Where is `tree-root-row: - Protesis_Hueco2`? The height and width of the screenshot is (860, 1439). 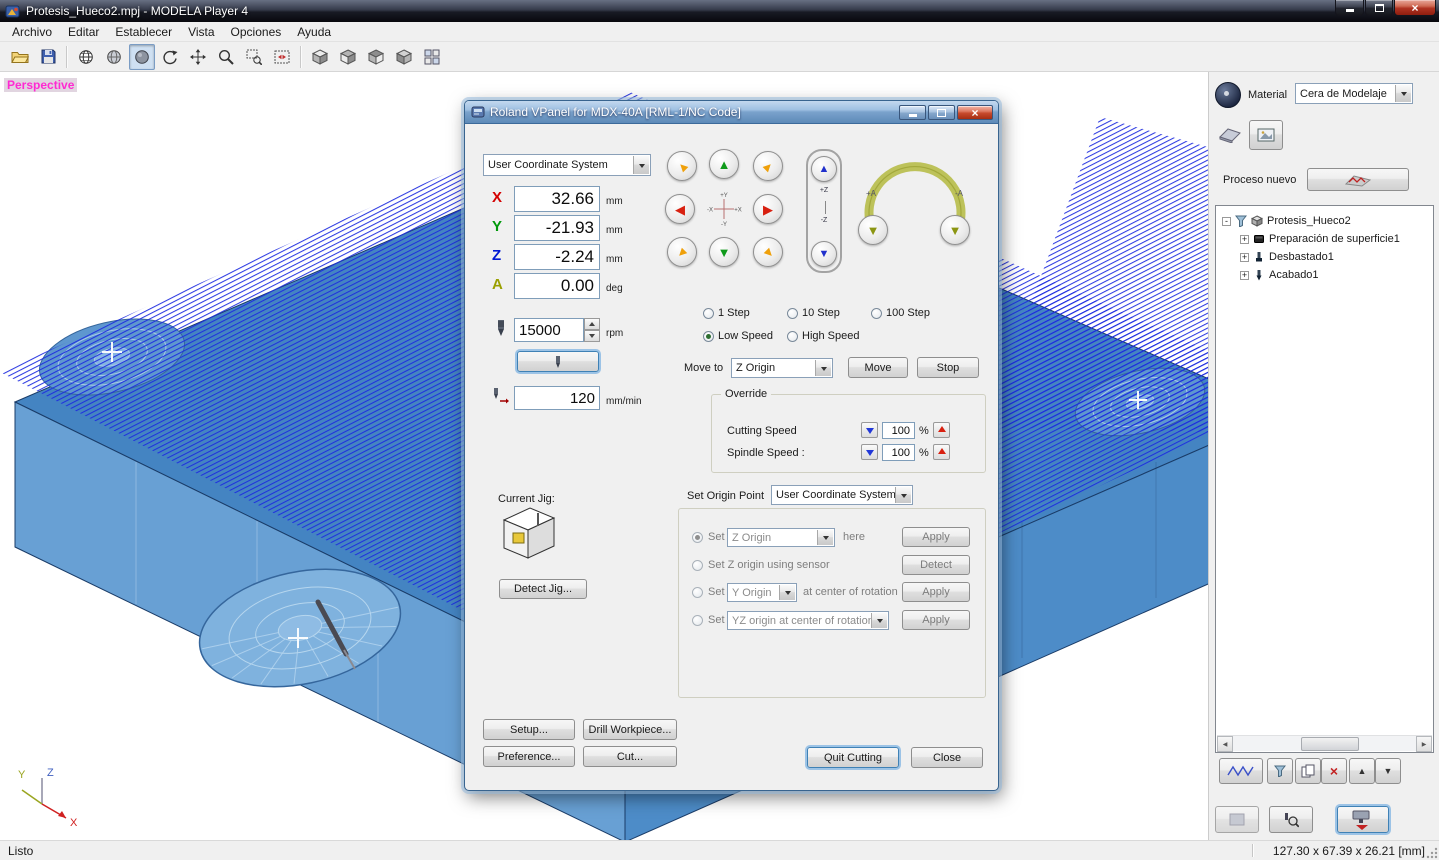 tree-root-row: - Protesis_Hueco2 is located at coordinates (1324, 221).